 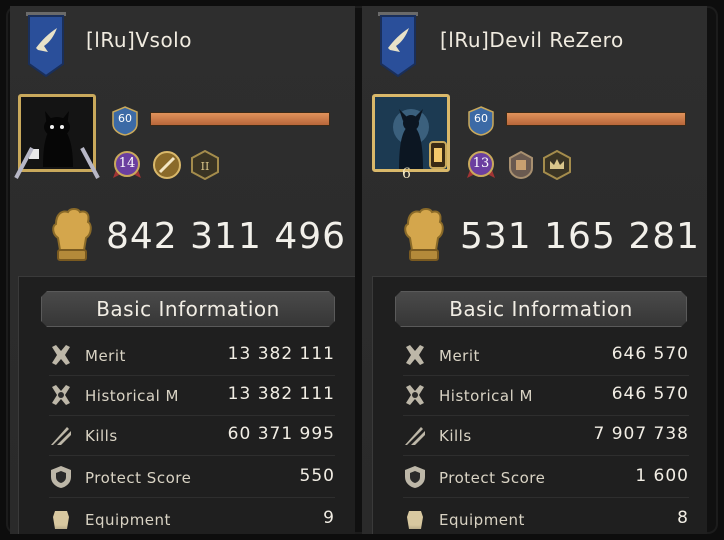 What do you see at coordinates (329, 518) in the screenshot?
I see `stat-value: 9` at bounding box center [329, 518].